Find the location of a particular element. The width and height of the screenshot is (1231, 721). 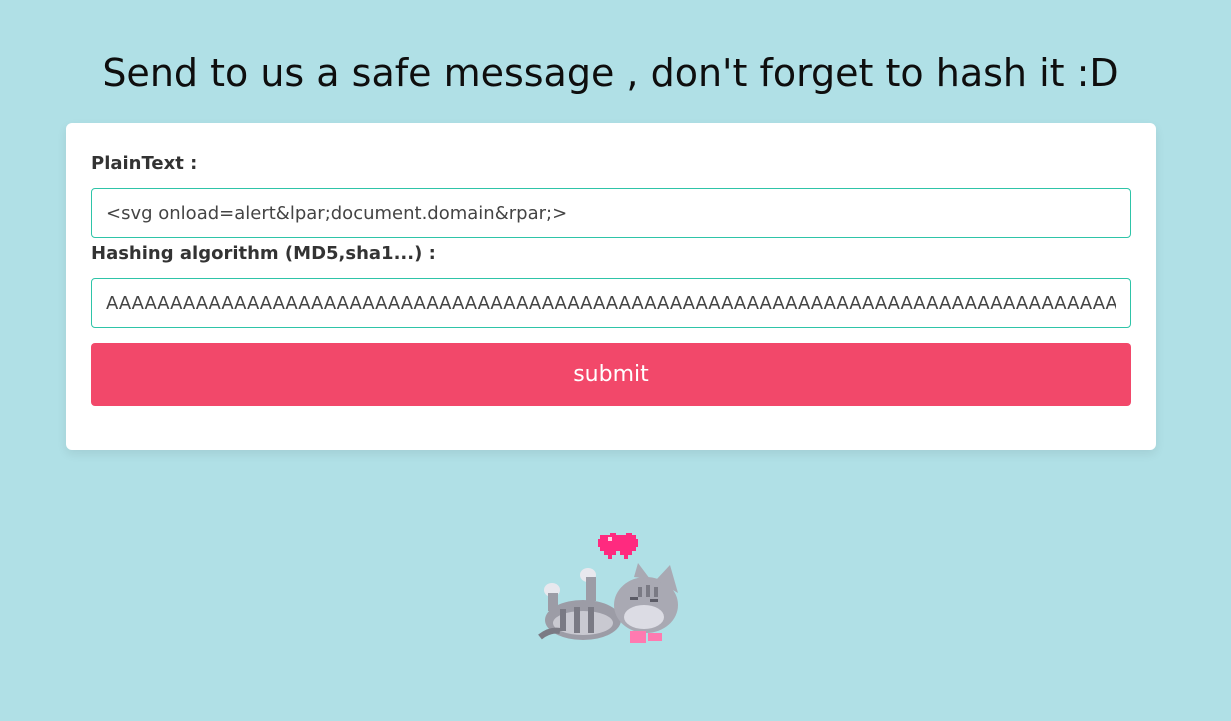

heart-icon is located at coordinates (618, 546).